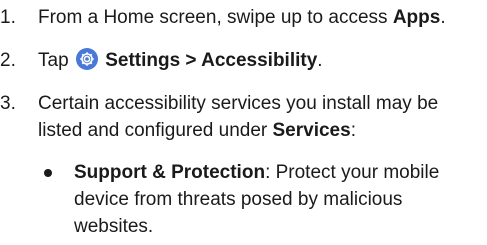  I want to click on step-number: 1., so click(8, 17).